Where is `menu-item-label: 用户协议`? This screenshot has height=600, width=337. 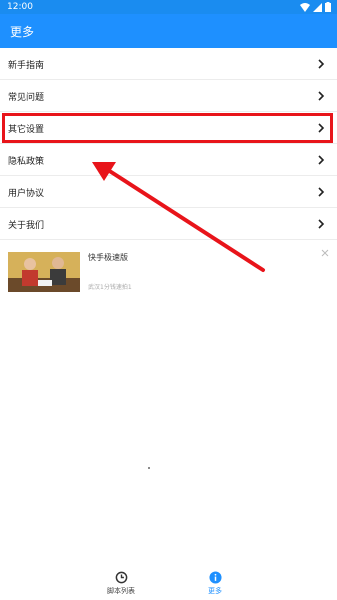
menu-item-label: 用户协议 is located at coordinates (26, 194).